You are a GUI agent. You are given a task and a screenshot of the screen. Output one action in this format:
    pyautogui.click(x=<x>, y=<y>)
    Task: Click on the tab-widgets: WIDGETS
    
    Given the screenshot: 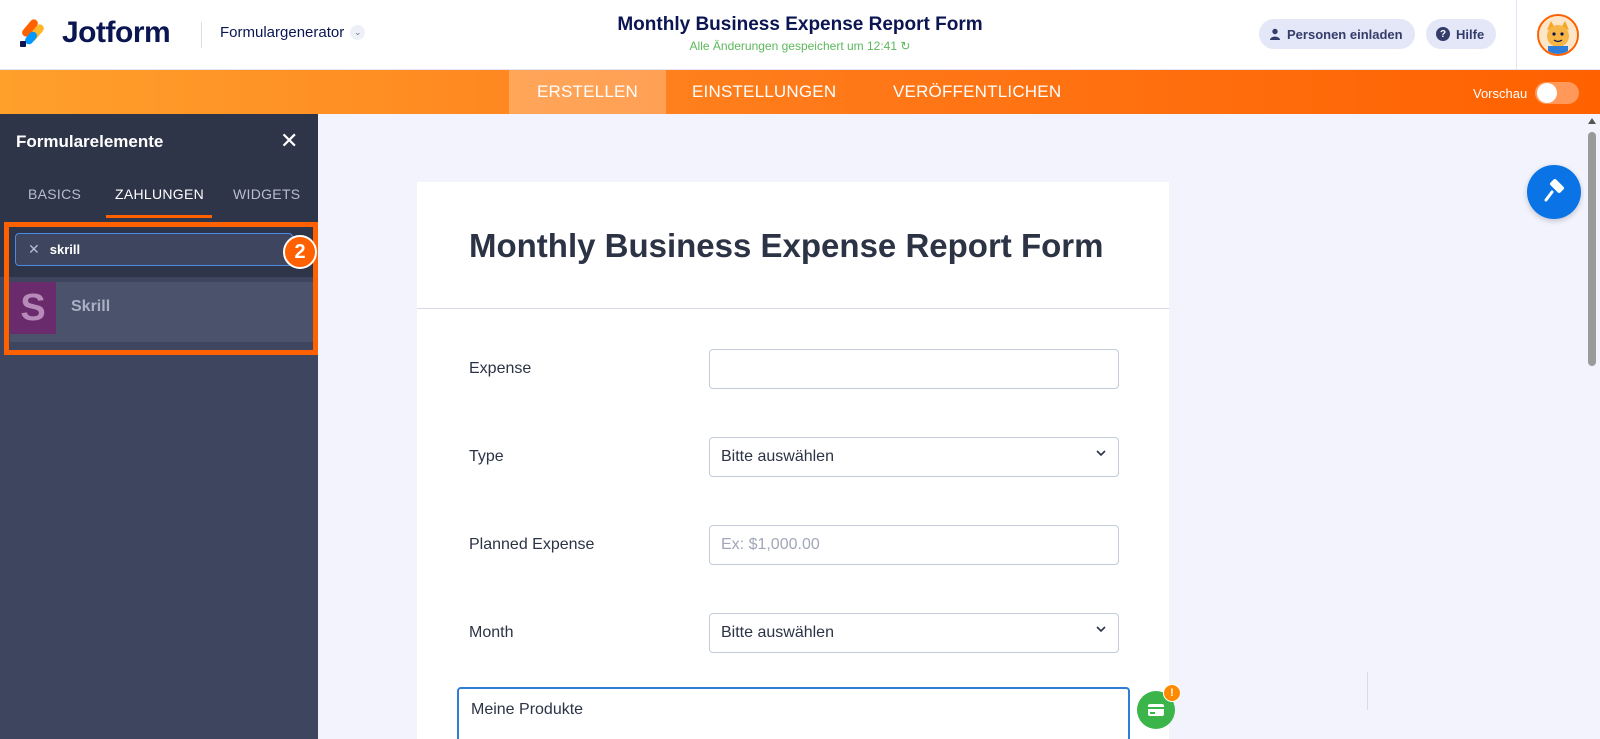 What is the action you would take?
    pyautogui.click(x=266, y=194)
    